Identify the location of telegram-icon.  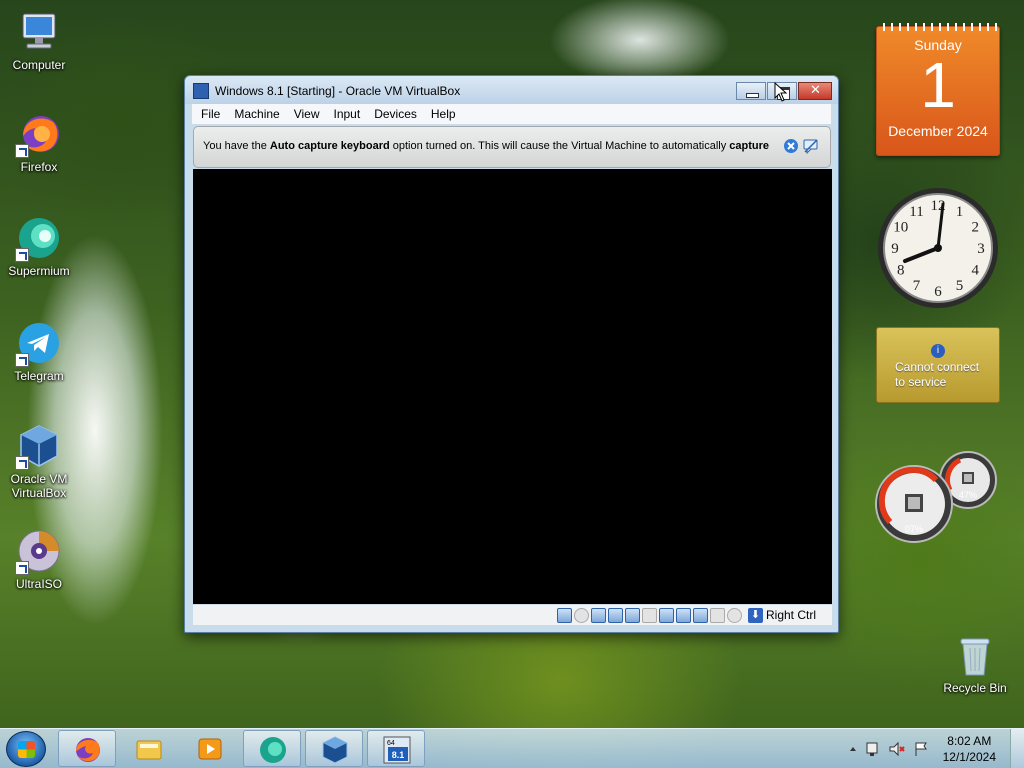
(39, 343).